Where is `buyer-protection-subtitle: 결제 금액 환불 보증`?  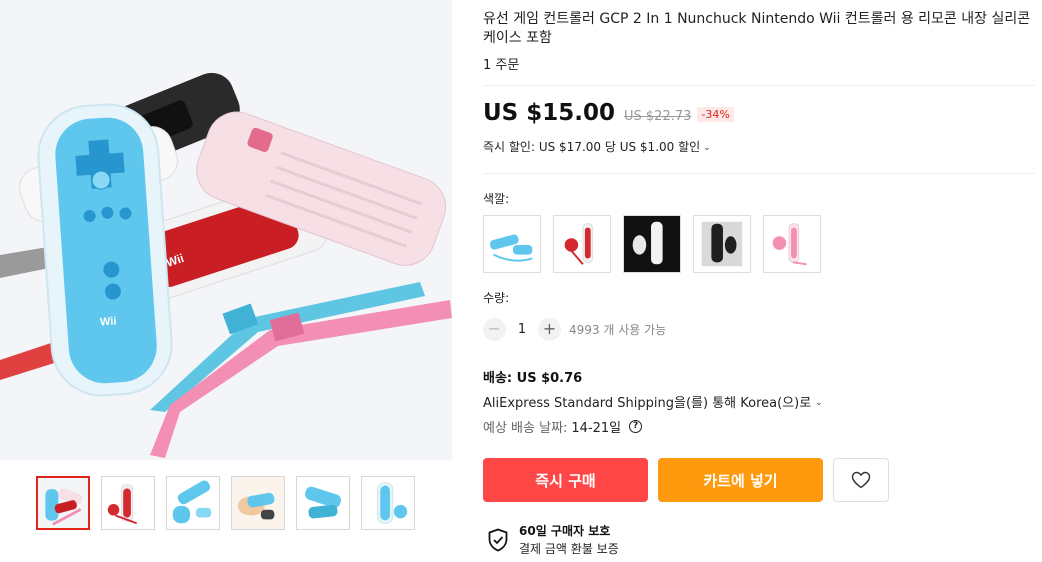
buyer-protection-subtitle: 결제 금액 환불 보증 is located at coordinates (569, 549).